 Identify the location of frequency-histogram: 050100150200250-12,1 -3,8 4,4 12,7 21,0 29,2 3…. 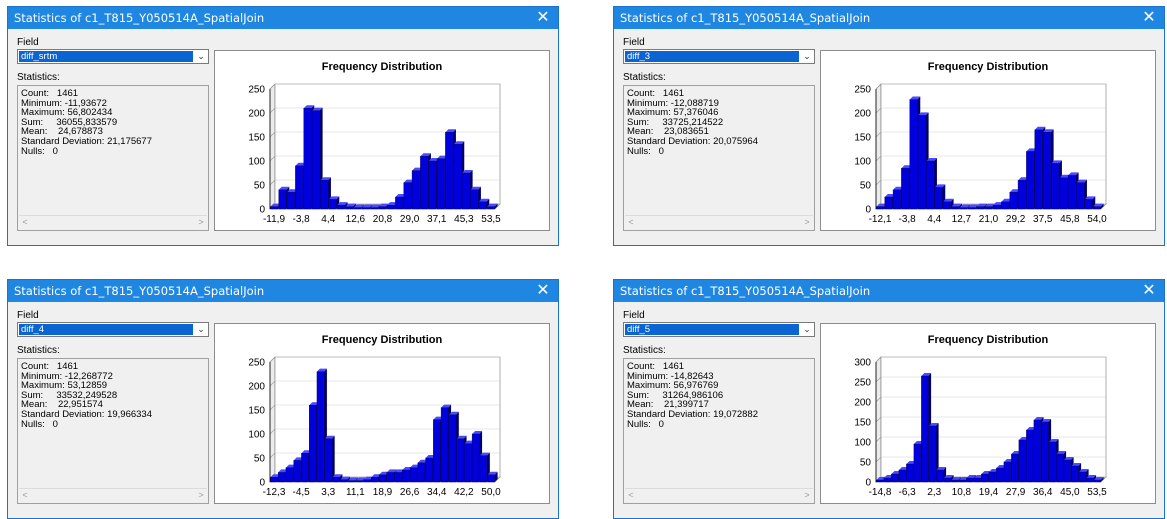
(980, 154).